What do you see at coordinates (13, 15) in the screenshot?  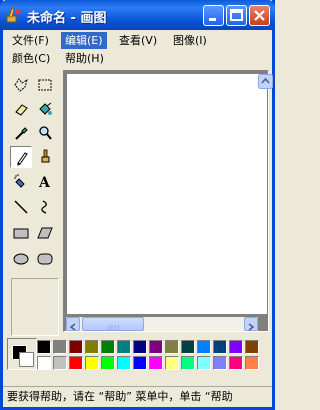 I see `paint-app-icon` at bounding box center [13, 15].